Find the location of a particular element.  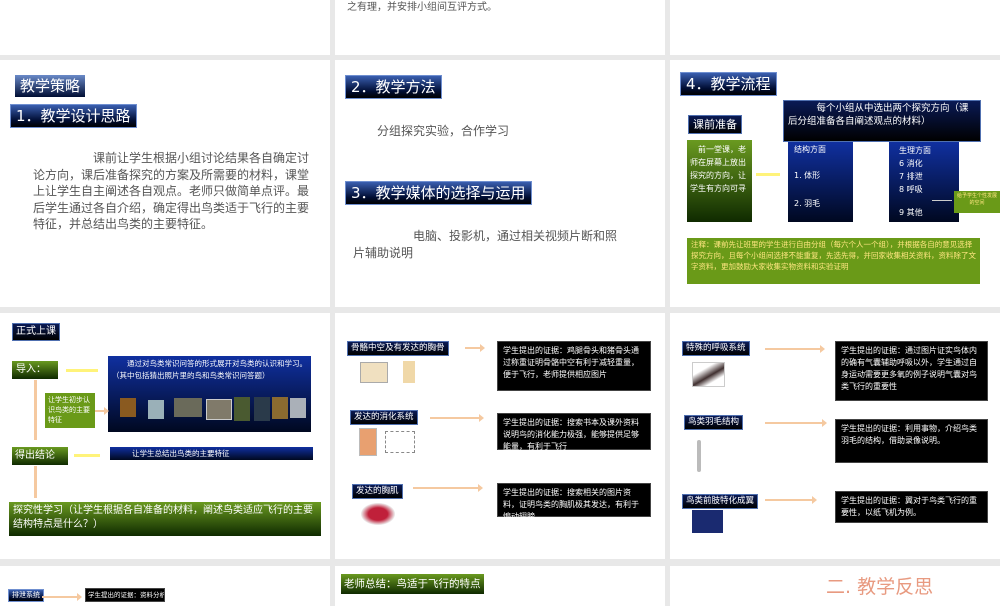

flying-bird-image is located at coordinates (707, 521).